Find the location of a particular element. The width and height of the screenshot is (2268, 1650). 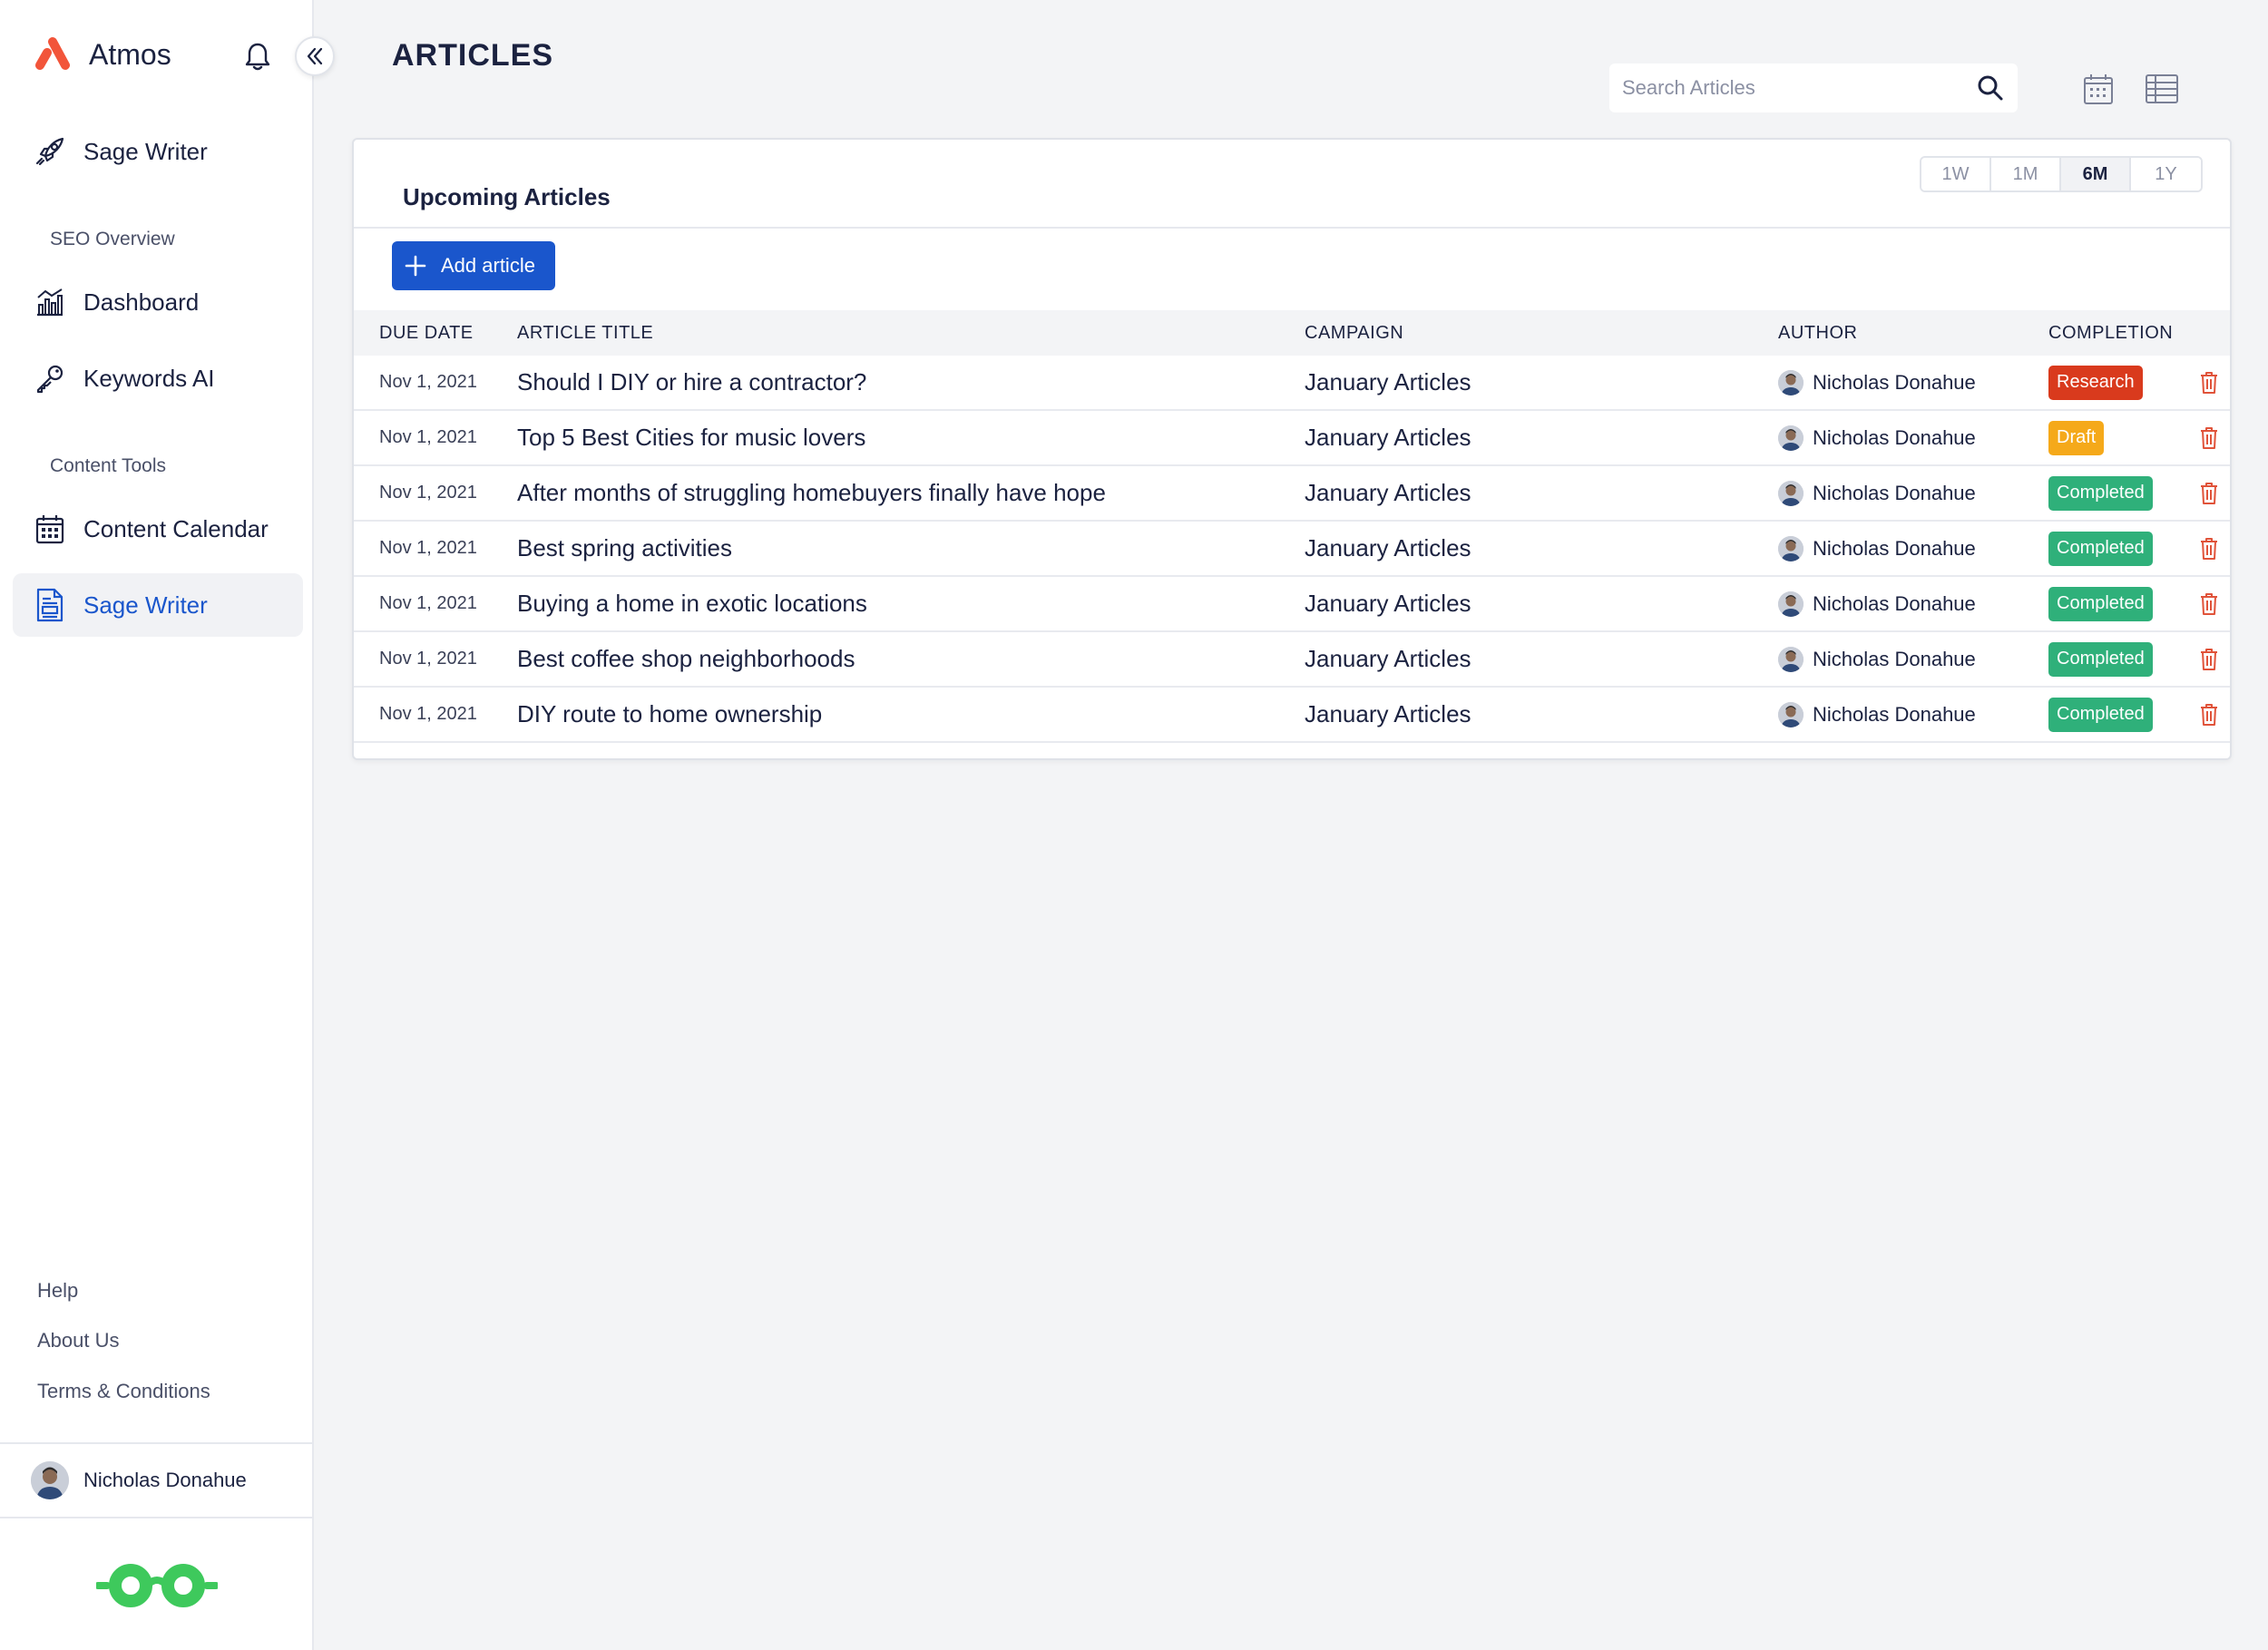

status-badge: Research is located at coordinates (2096, 383).